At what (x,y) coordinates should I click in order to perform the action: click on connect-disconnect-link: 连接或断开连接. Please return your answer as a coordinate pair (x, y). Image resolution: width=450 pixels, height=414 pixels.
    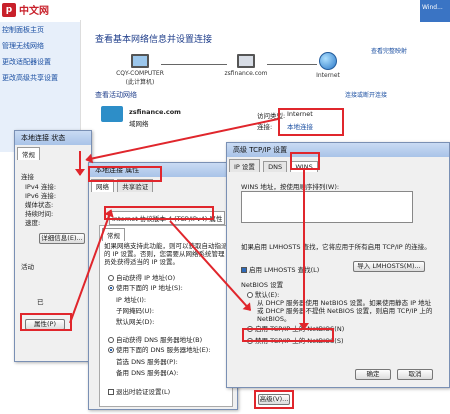
    Looking at the image, I should click on (366, 94).